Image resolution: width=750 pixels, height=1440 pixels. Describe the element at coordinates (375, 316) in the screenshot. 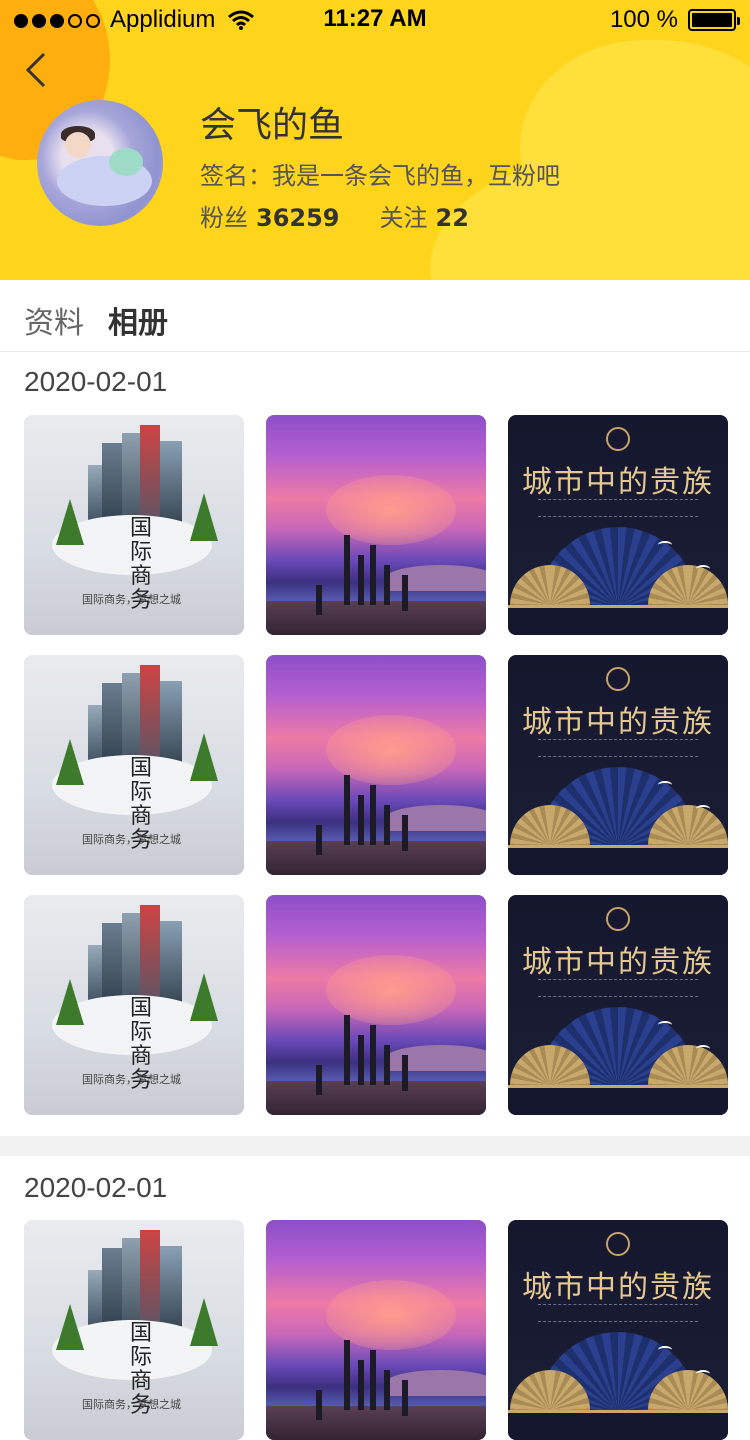

I see `profile-tabs: 资料 相册` at that location.